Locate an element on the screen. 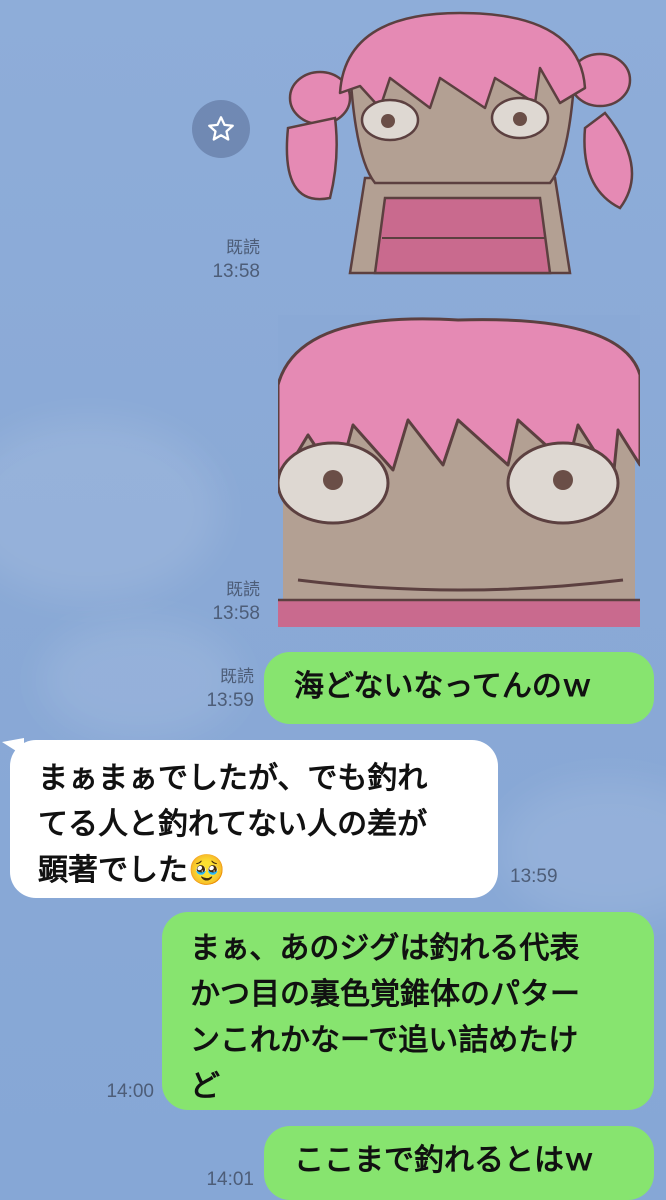 The height and width of the screenshot is (1200, 666). message-time: 14:01 is located at coordinates (230, 1179).